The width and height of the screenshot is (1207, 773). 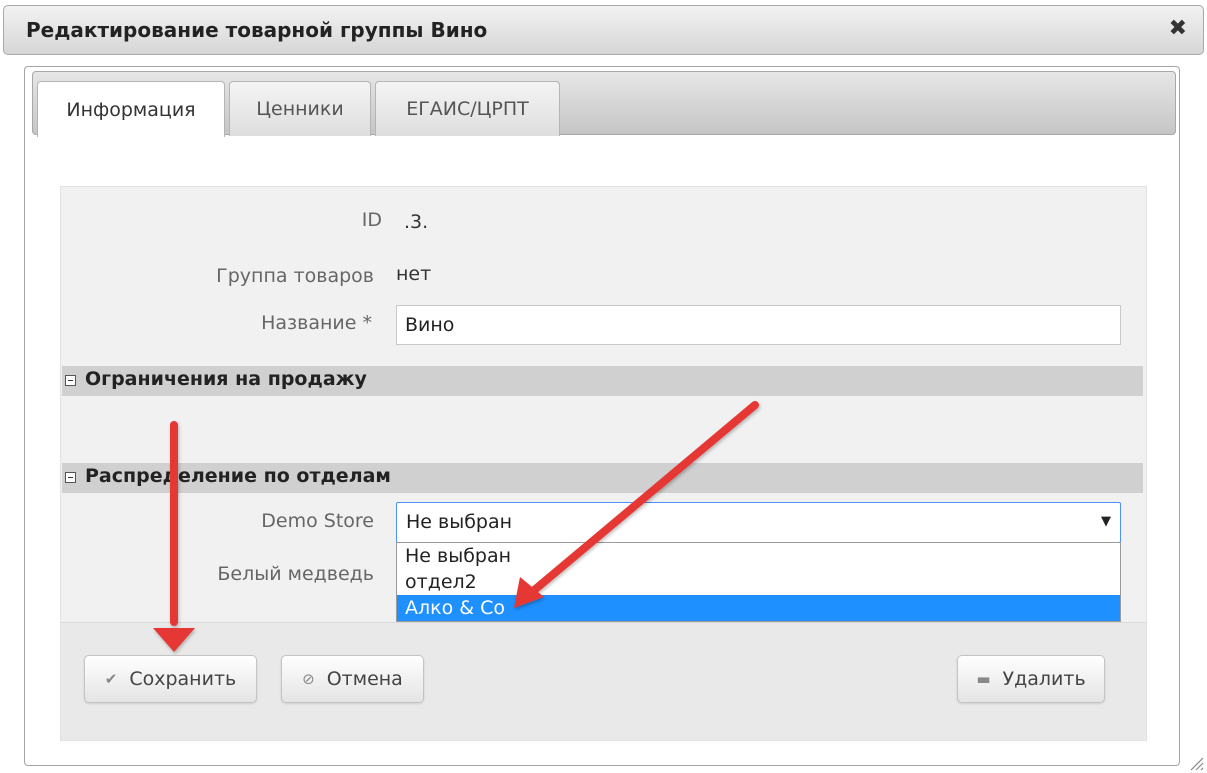 I want to click on demo-store-label: Demo Store, so click(x=317, y=521).